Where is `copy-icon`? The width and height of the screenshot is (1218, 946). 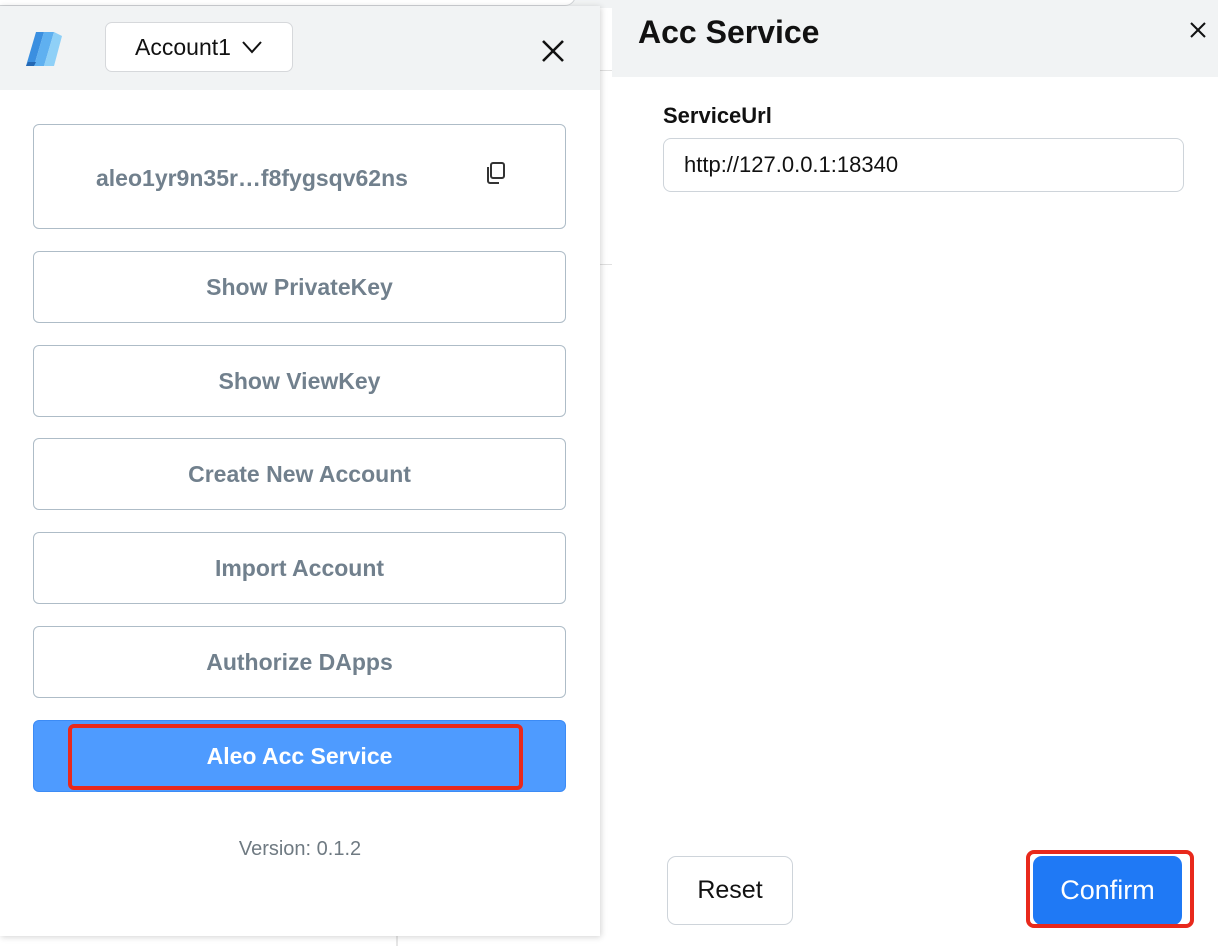 copy-icon is located at coordinates (495, 173).